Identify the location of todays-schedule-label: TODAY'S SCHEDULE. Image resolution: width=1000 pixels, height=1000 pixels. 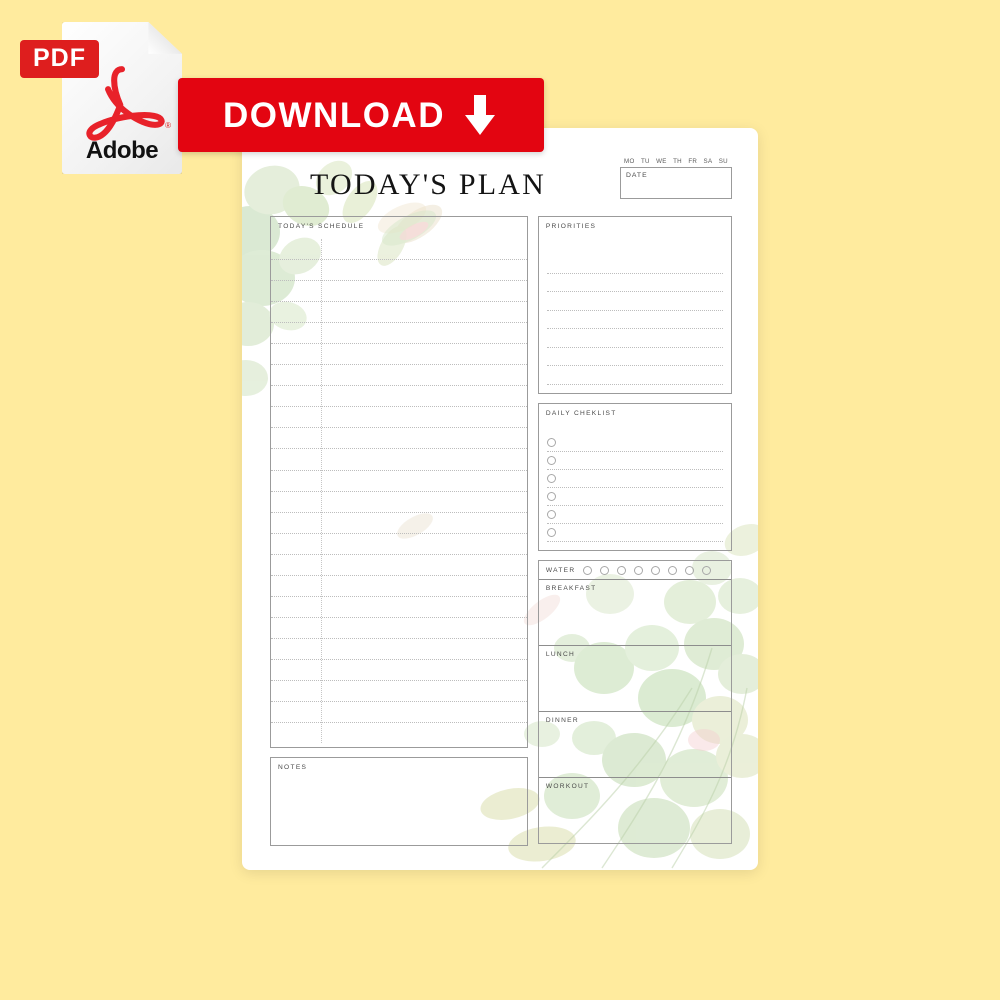
(321, 226).